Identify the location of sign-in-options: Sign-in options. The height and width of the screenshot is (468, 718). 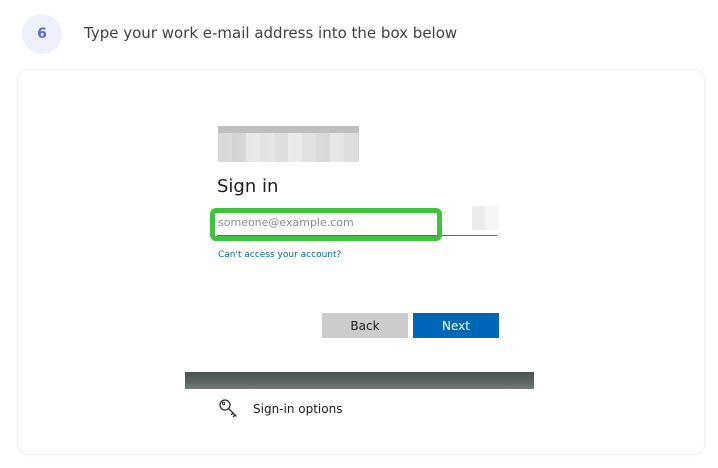
(368, 409).